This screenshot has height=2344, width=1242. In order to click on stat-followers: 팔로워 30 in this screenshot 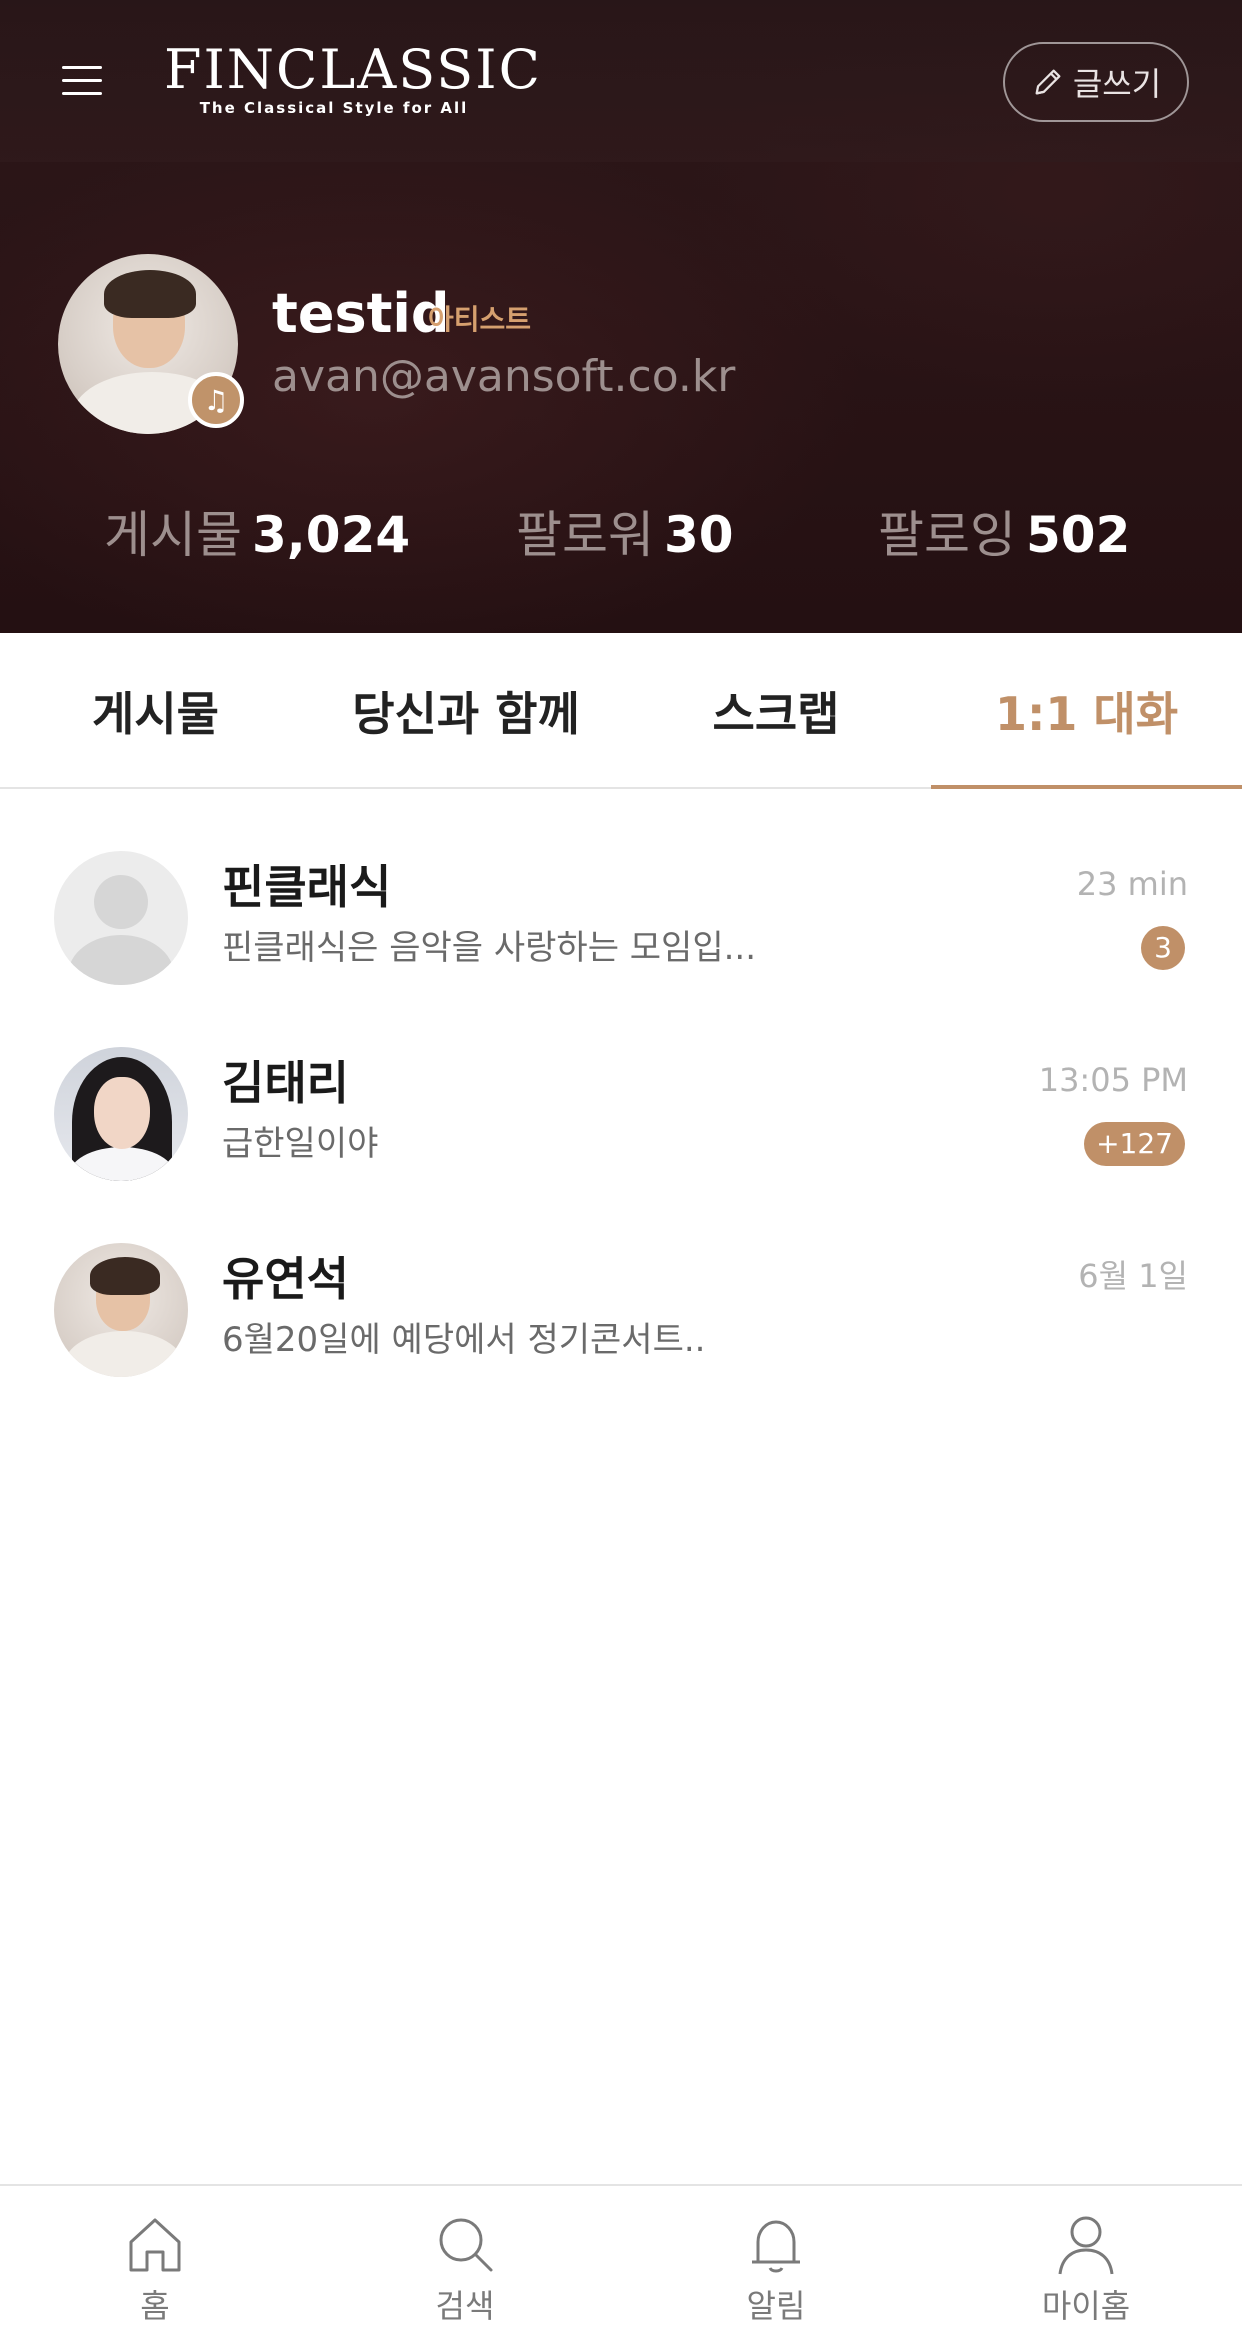, I will do `click(625, 535)`.